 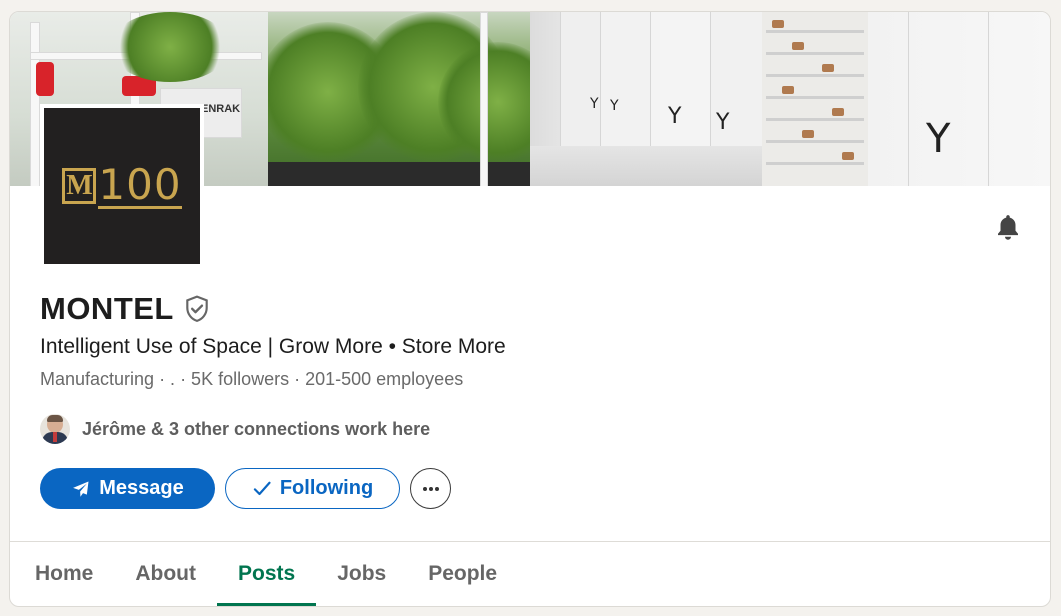 I want to click on tab-posts: Posts, so click(x=267, y=574).